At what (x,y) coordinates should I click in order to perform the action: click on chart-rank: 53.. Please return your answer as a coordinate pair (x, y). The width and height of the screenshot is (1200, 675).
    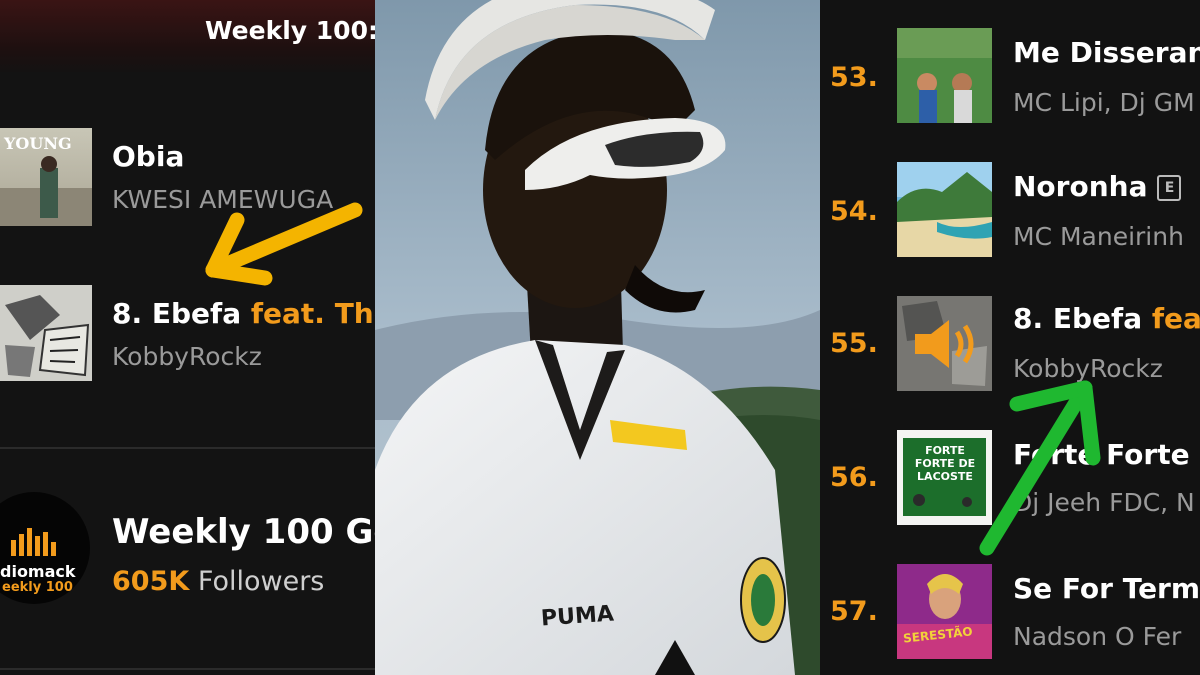
    Looking at the image, I should click on (854, 77).